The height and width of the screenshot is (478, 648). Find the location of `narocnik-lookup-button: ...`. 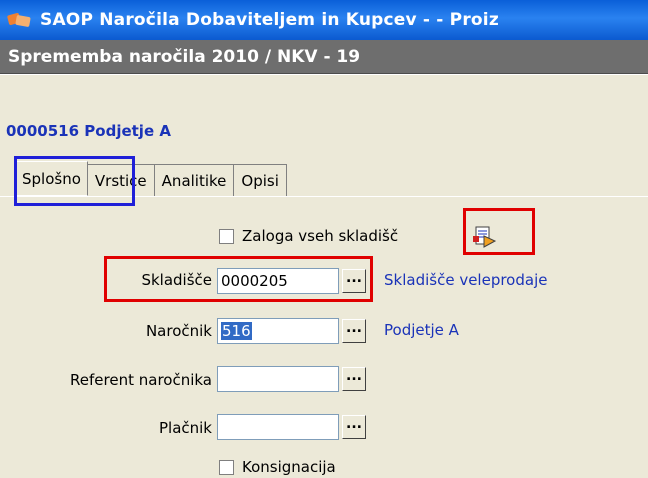

narocnik-lookup-button: ... is located at coordinates (354, 331).